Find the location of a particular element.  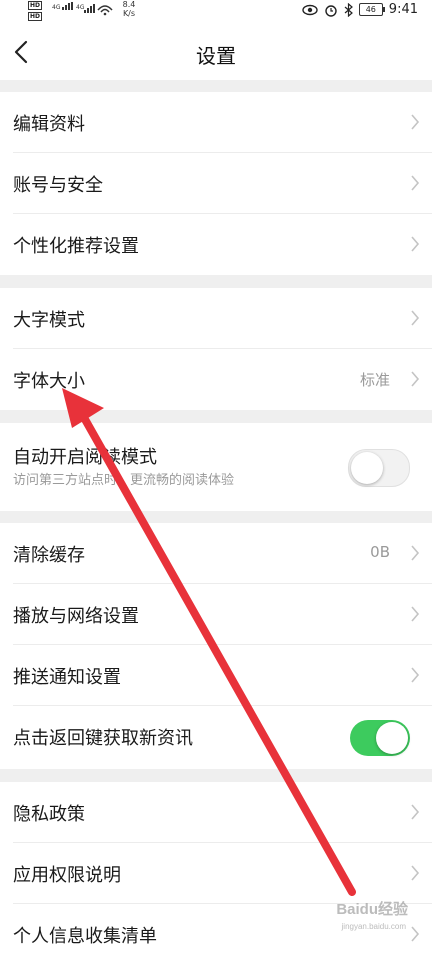

auto-reading-mode-toggle is located at coordinates (379, 468).